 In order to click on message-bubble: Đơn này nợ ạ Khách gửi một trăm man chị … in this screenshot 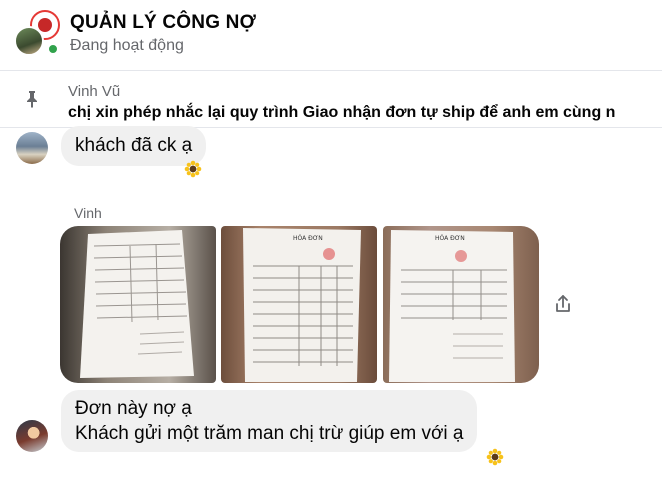, I will do `click(269, 421)`.